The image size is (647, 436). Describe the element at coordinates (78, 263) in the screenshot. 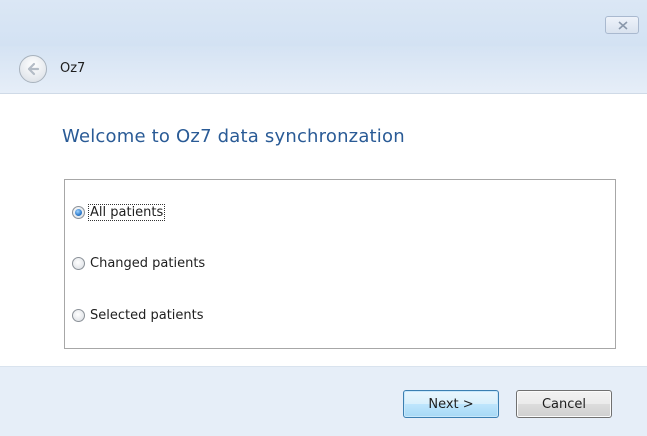

I see `radio-changed-patients` at that location.